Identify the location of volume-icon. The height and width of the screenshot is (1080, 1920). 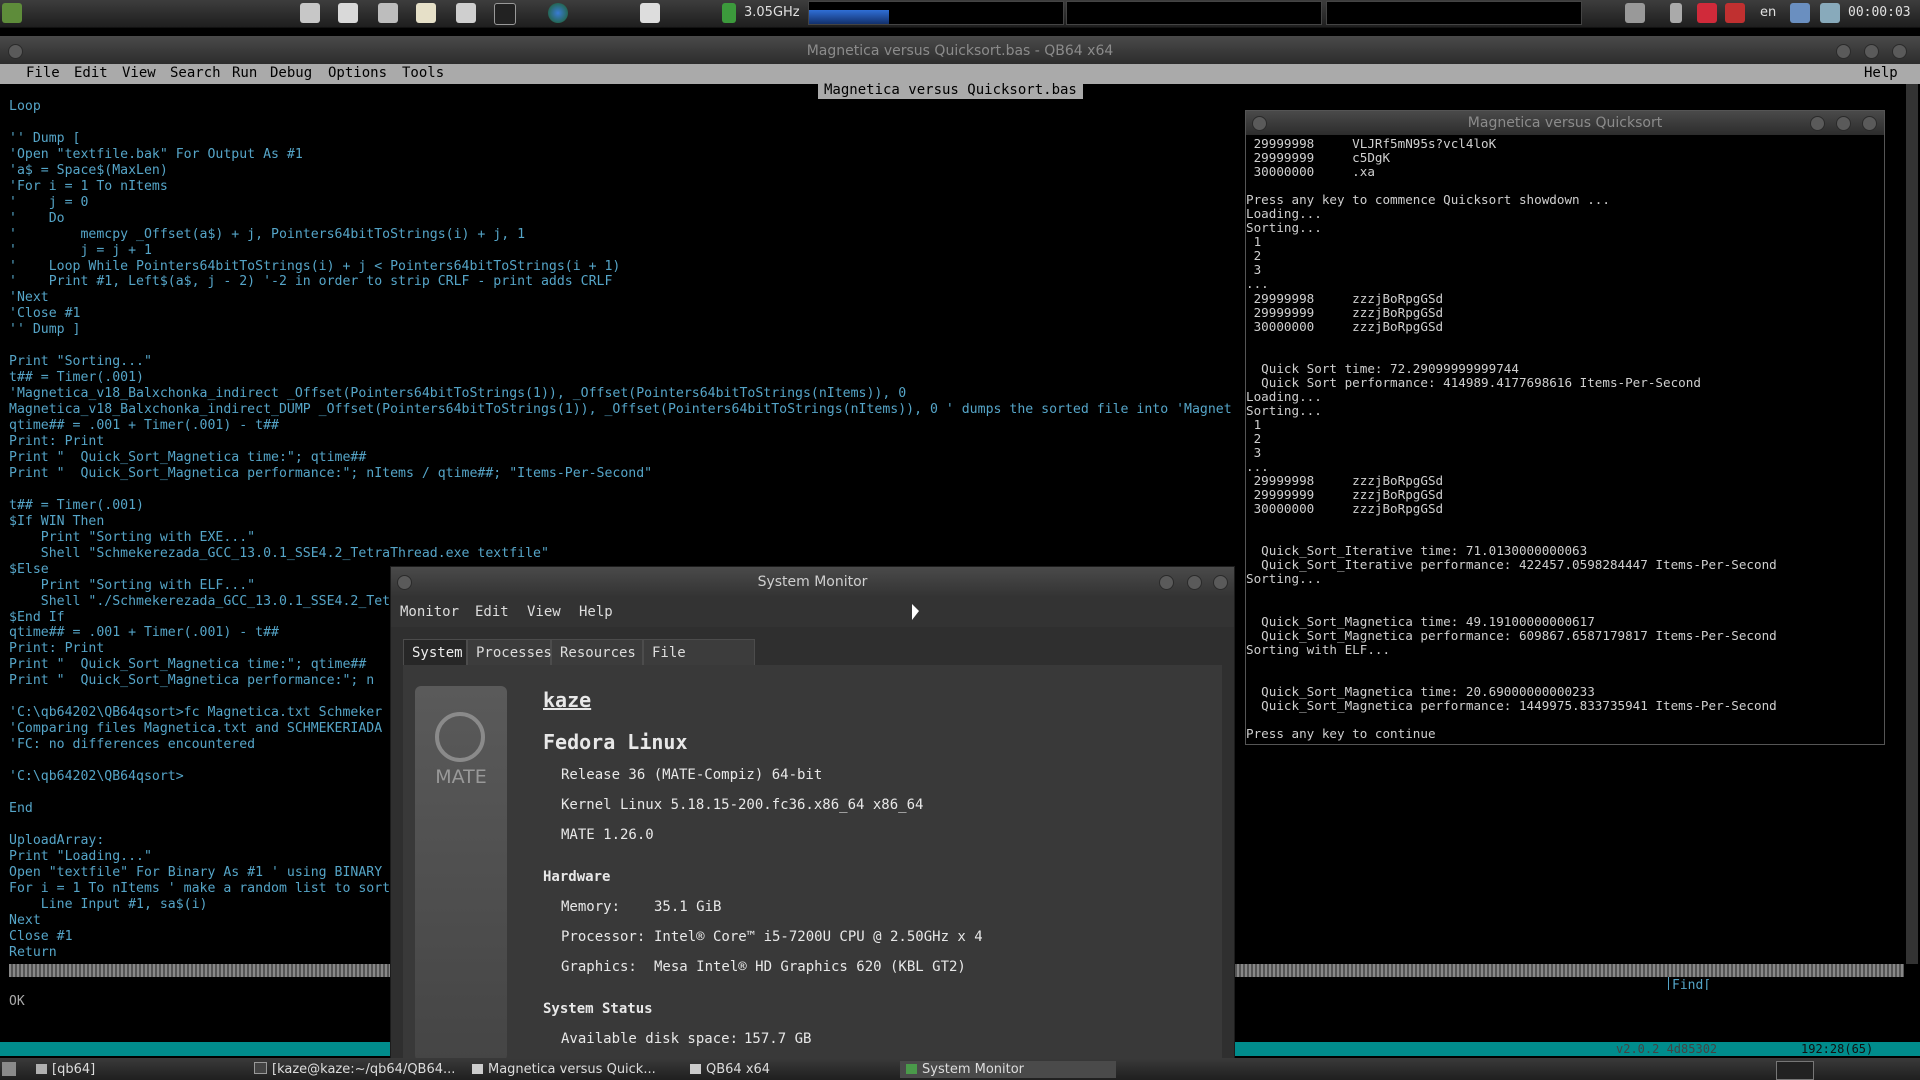
(1635, 13).